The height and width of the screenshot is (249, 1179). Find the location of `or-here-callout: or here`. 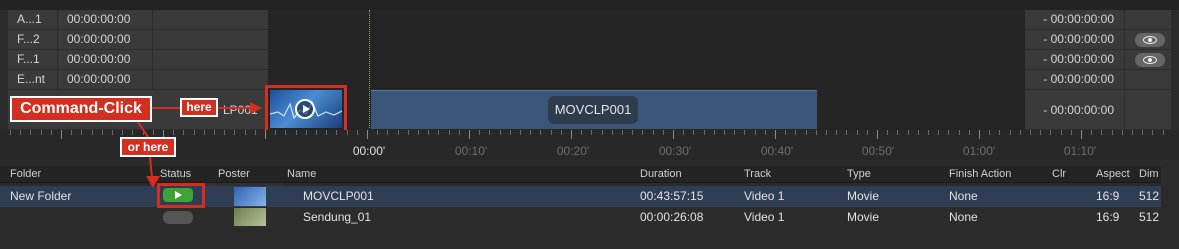

or-here-callout: or here is located at coordinates (148, 147).